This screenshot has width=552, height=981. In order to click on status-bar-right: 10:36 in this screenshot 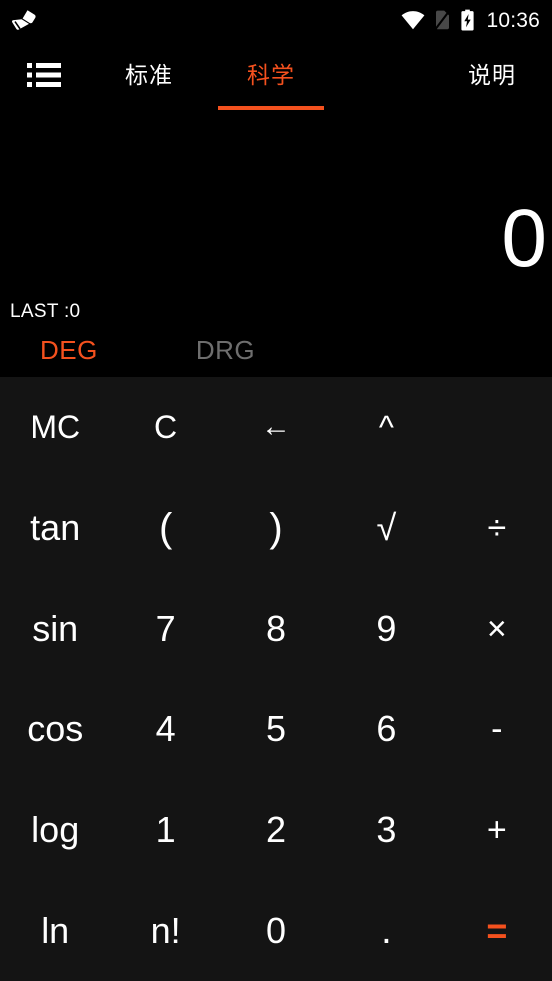, I will do `click(470, 20)`.